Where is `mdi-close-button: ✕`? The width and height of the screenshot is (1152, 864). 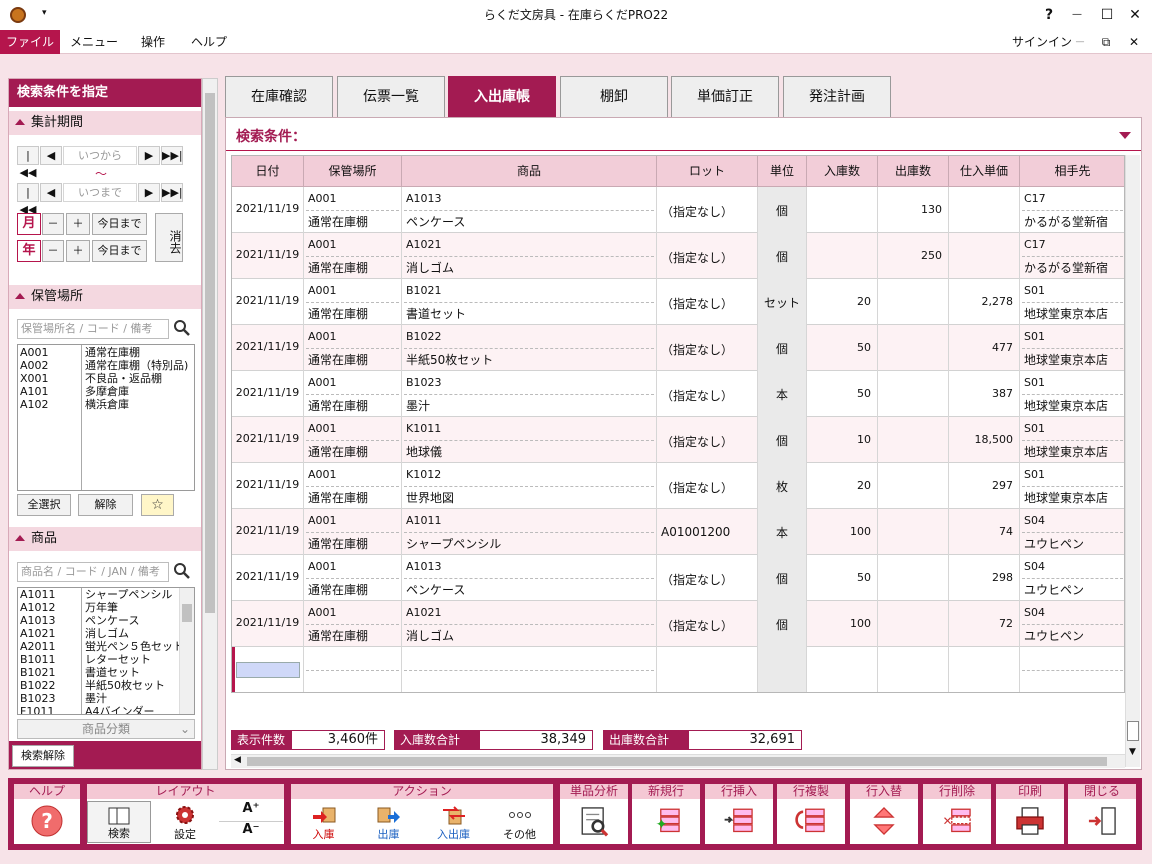 mdi-close-button: ✕ is located at coordinates (1134, 42).